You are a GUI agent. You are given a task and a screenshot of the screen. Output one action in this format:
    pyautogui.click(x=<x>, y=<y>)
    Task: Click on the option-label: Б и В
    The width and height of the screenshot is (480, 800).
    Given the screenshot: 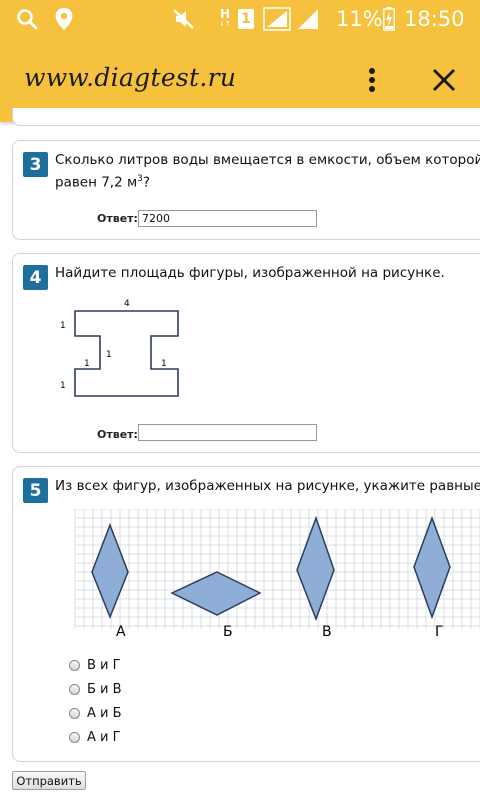 What is the action you would take?
    pyautogui.click(x=104, y=689)
    